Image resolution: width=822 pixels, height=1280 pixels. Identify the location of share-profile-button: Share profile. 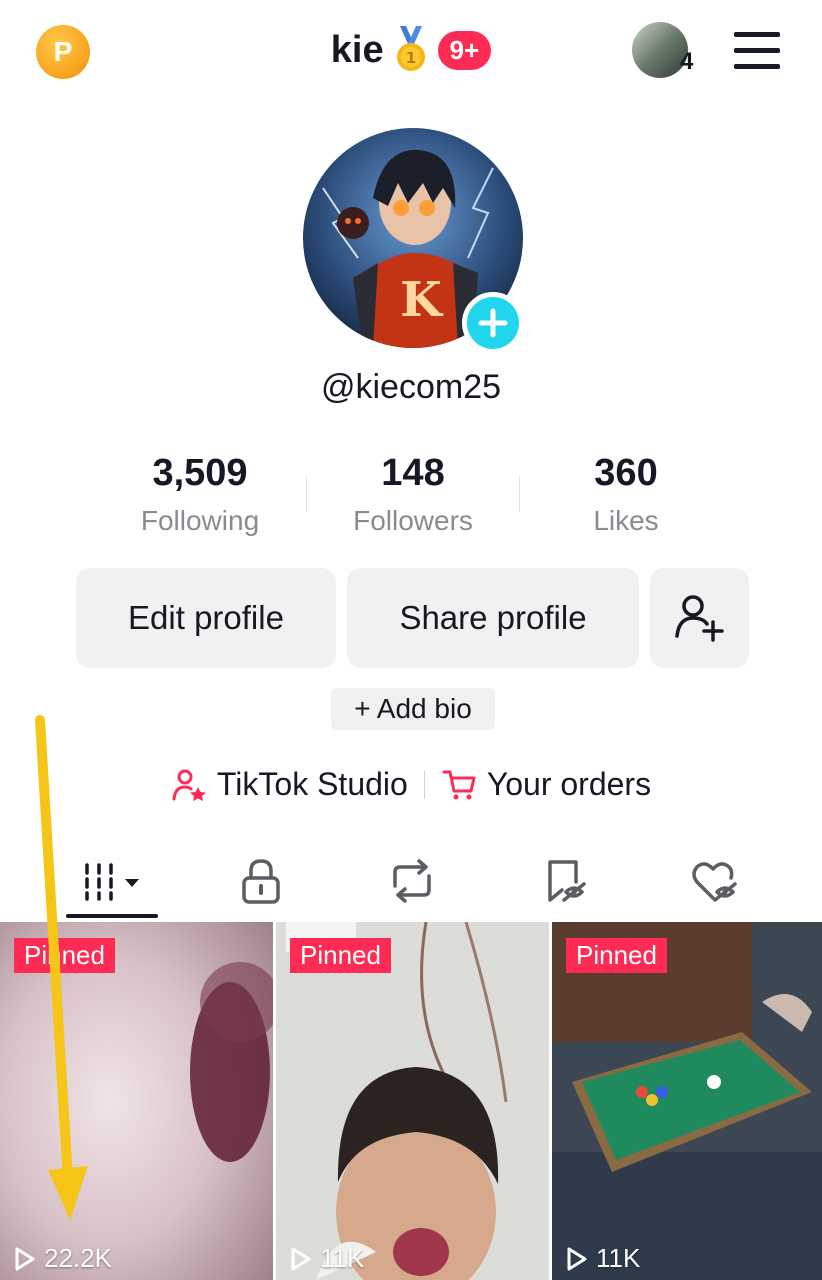
(493, 618).